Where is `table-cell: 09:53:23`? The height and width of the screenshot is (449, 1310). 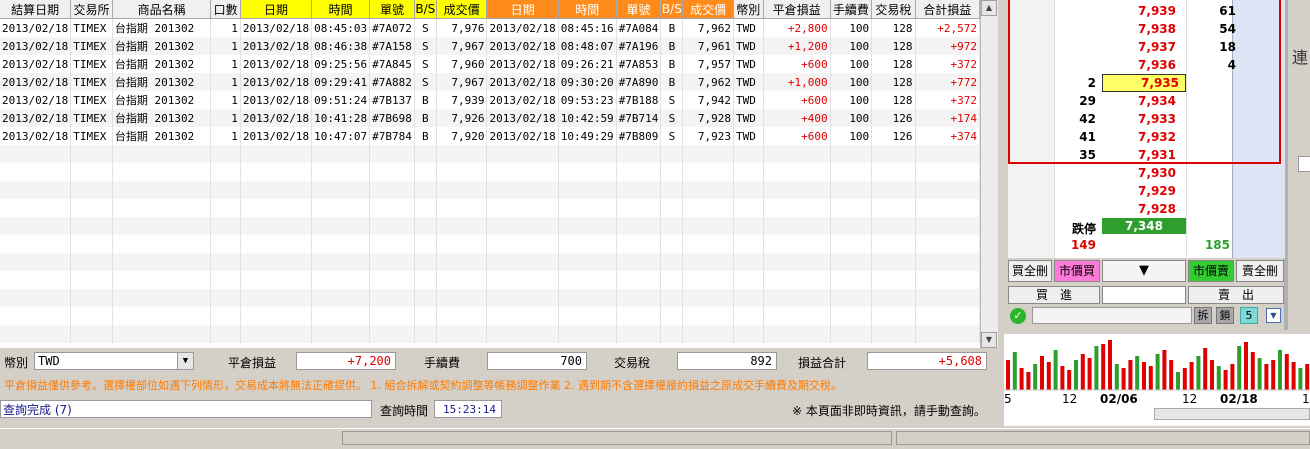
table-cell: 09:53:23 is located at coordinates (587, 100).